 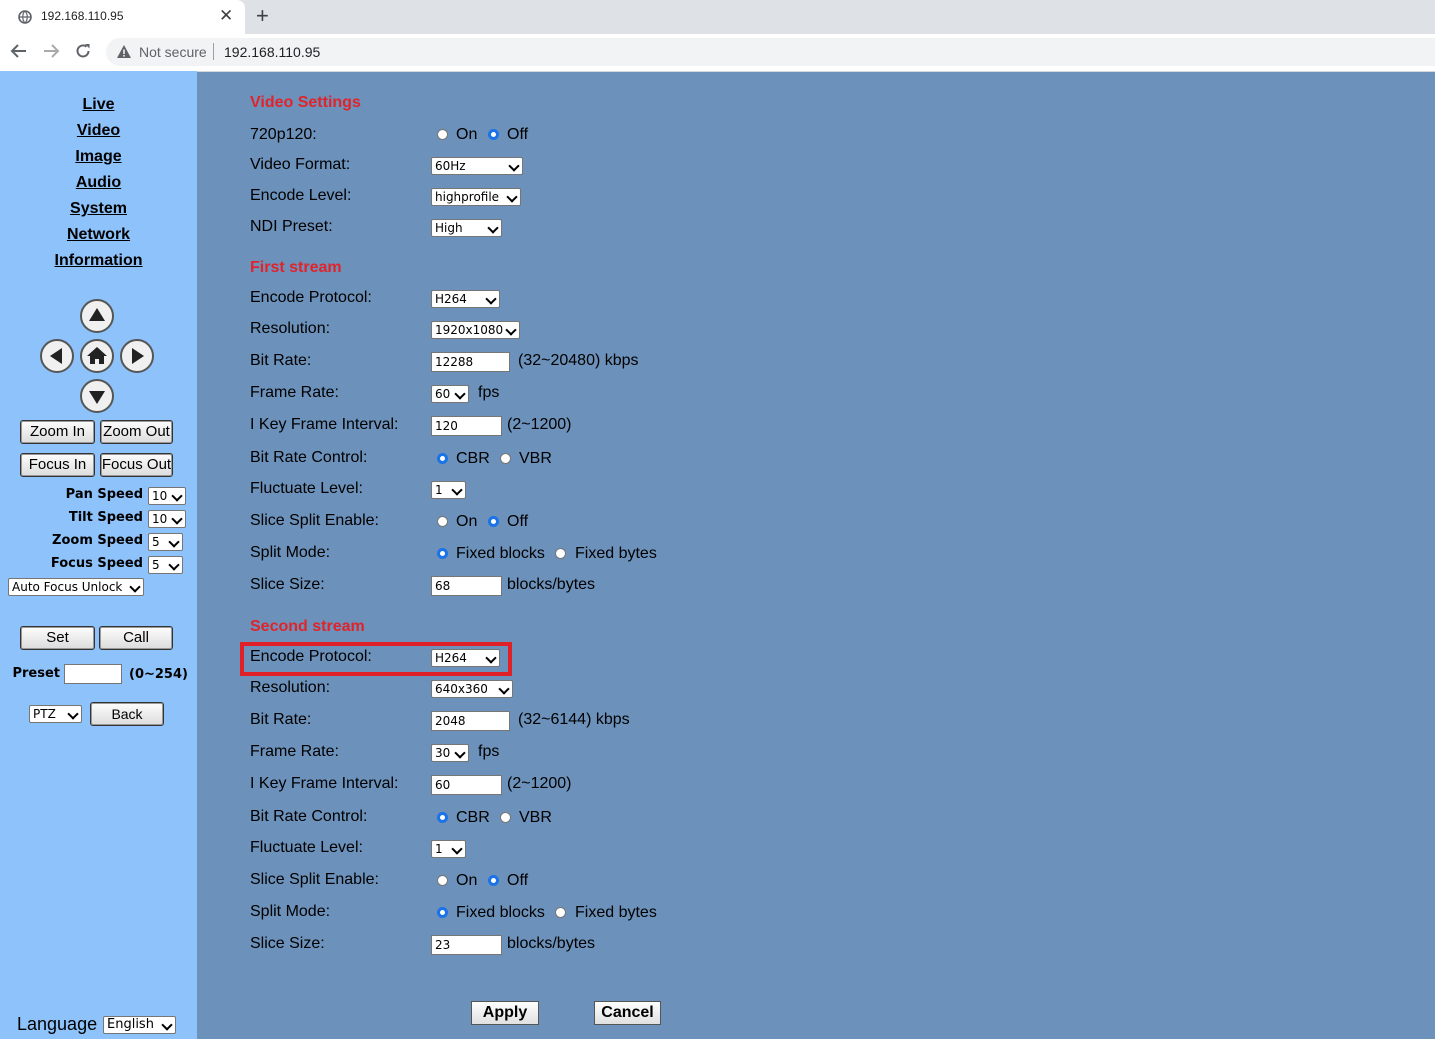 What do you see at coordinates (466, 135) in the screenshot?
I see `720p120-on-label: On` at bounding box center [466, 135].